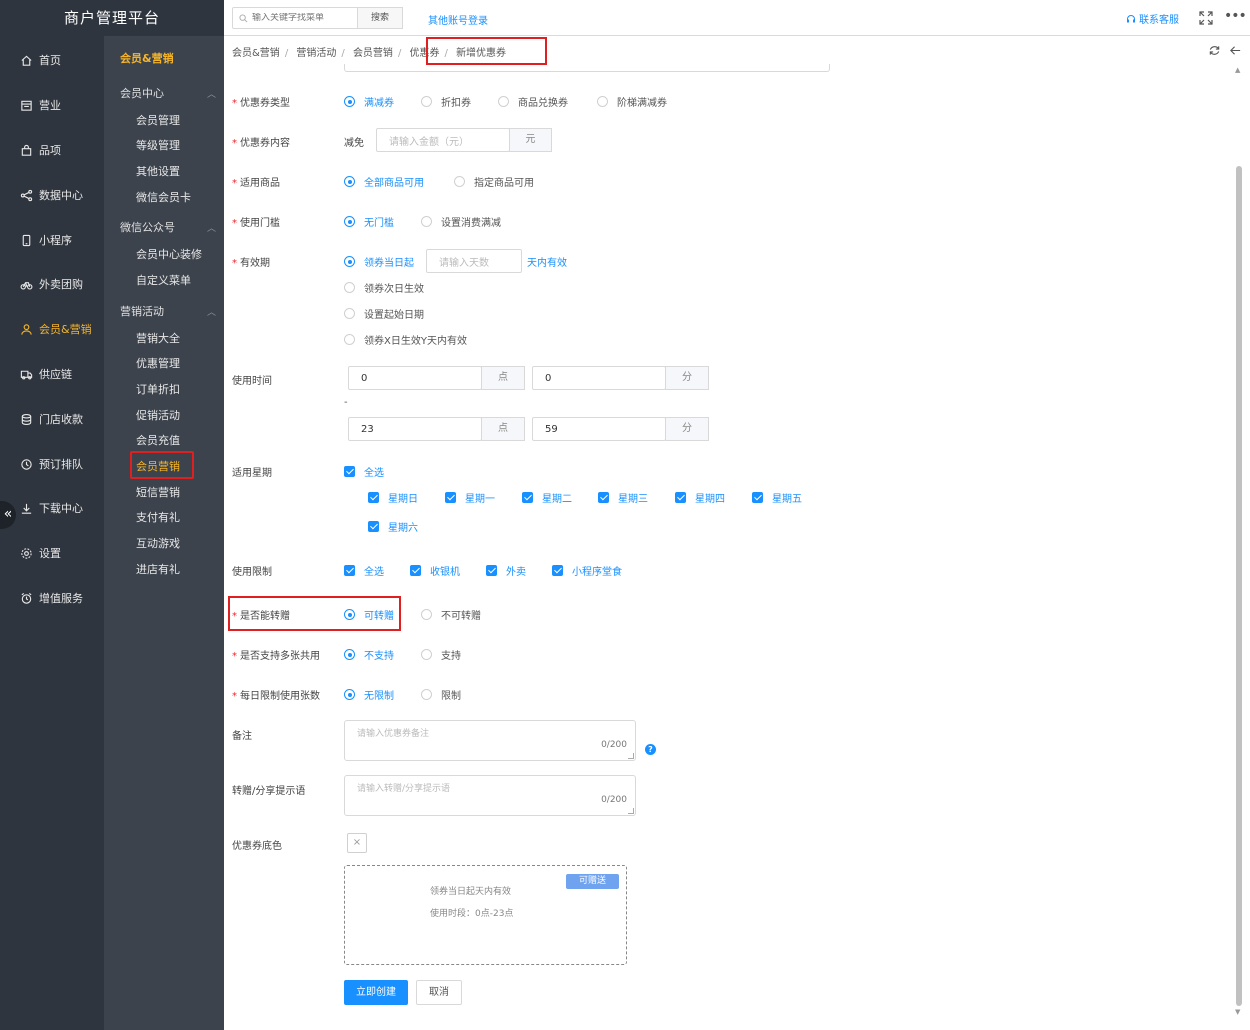 Image resolution: width=1250 pixels, height=1030 pixels. What do you see at coordinates (364, 570) in the screenshot?
I see `checkbox-limit-all: 全选` at bounding box center [364, 570].